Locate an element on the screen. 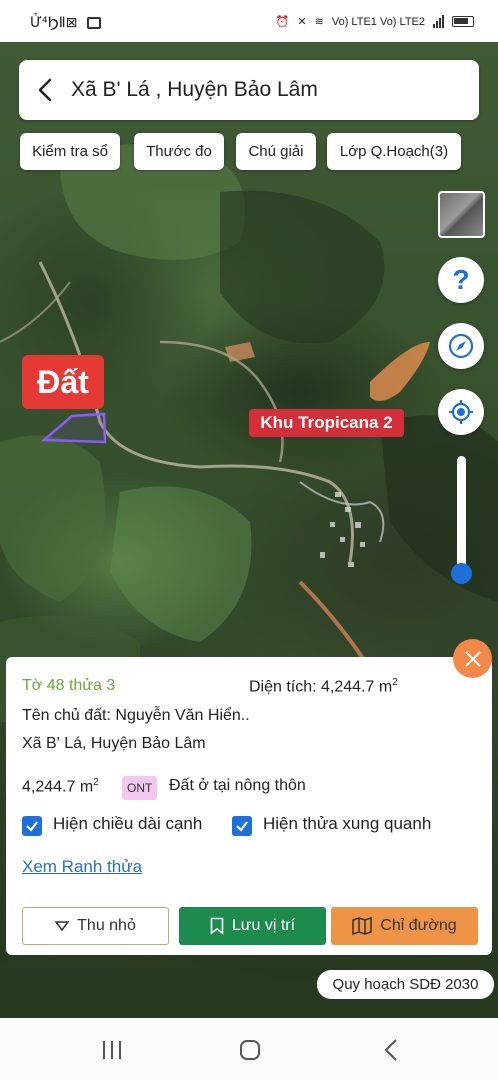 Image resolution: width=498 pixels, height=1080 pixels. locate-button is located at coordinates (461, 412).